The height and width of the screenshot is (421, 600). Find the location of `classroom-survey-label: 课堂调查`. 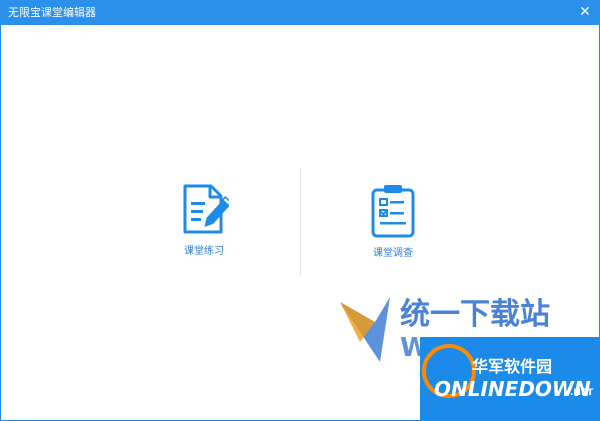

classroom-survey-label: 课堂调查 is located at coordinates (393, 253).